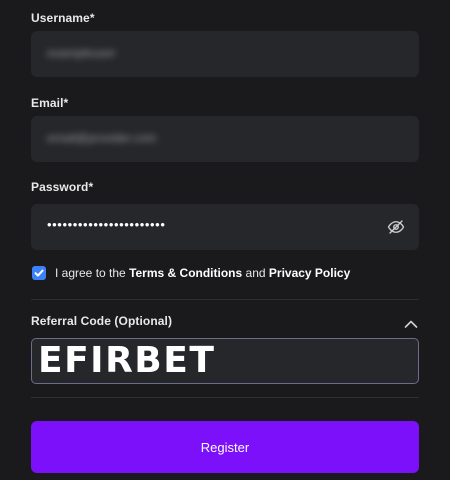 This screenshot has width=450, height=480. Describe the element at coordinates (106, 224) in the screenshot. I see `password-value: •••••••••••••••••••••••` at that location.